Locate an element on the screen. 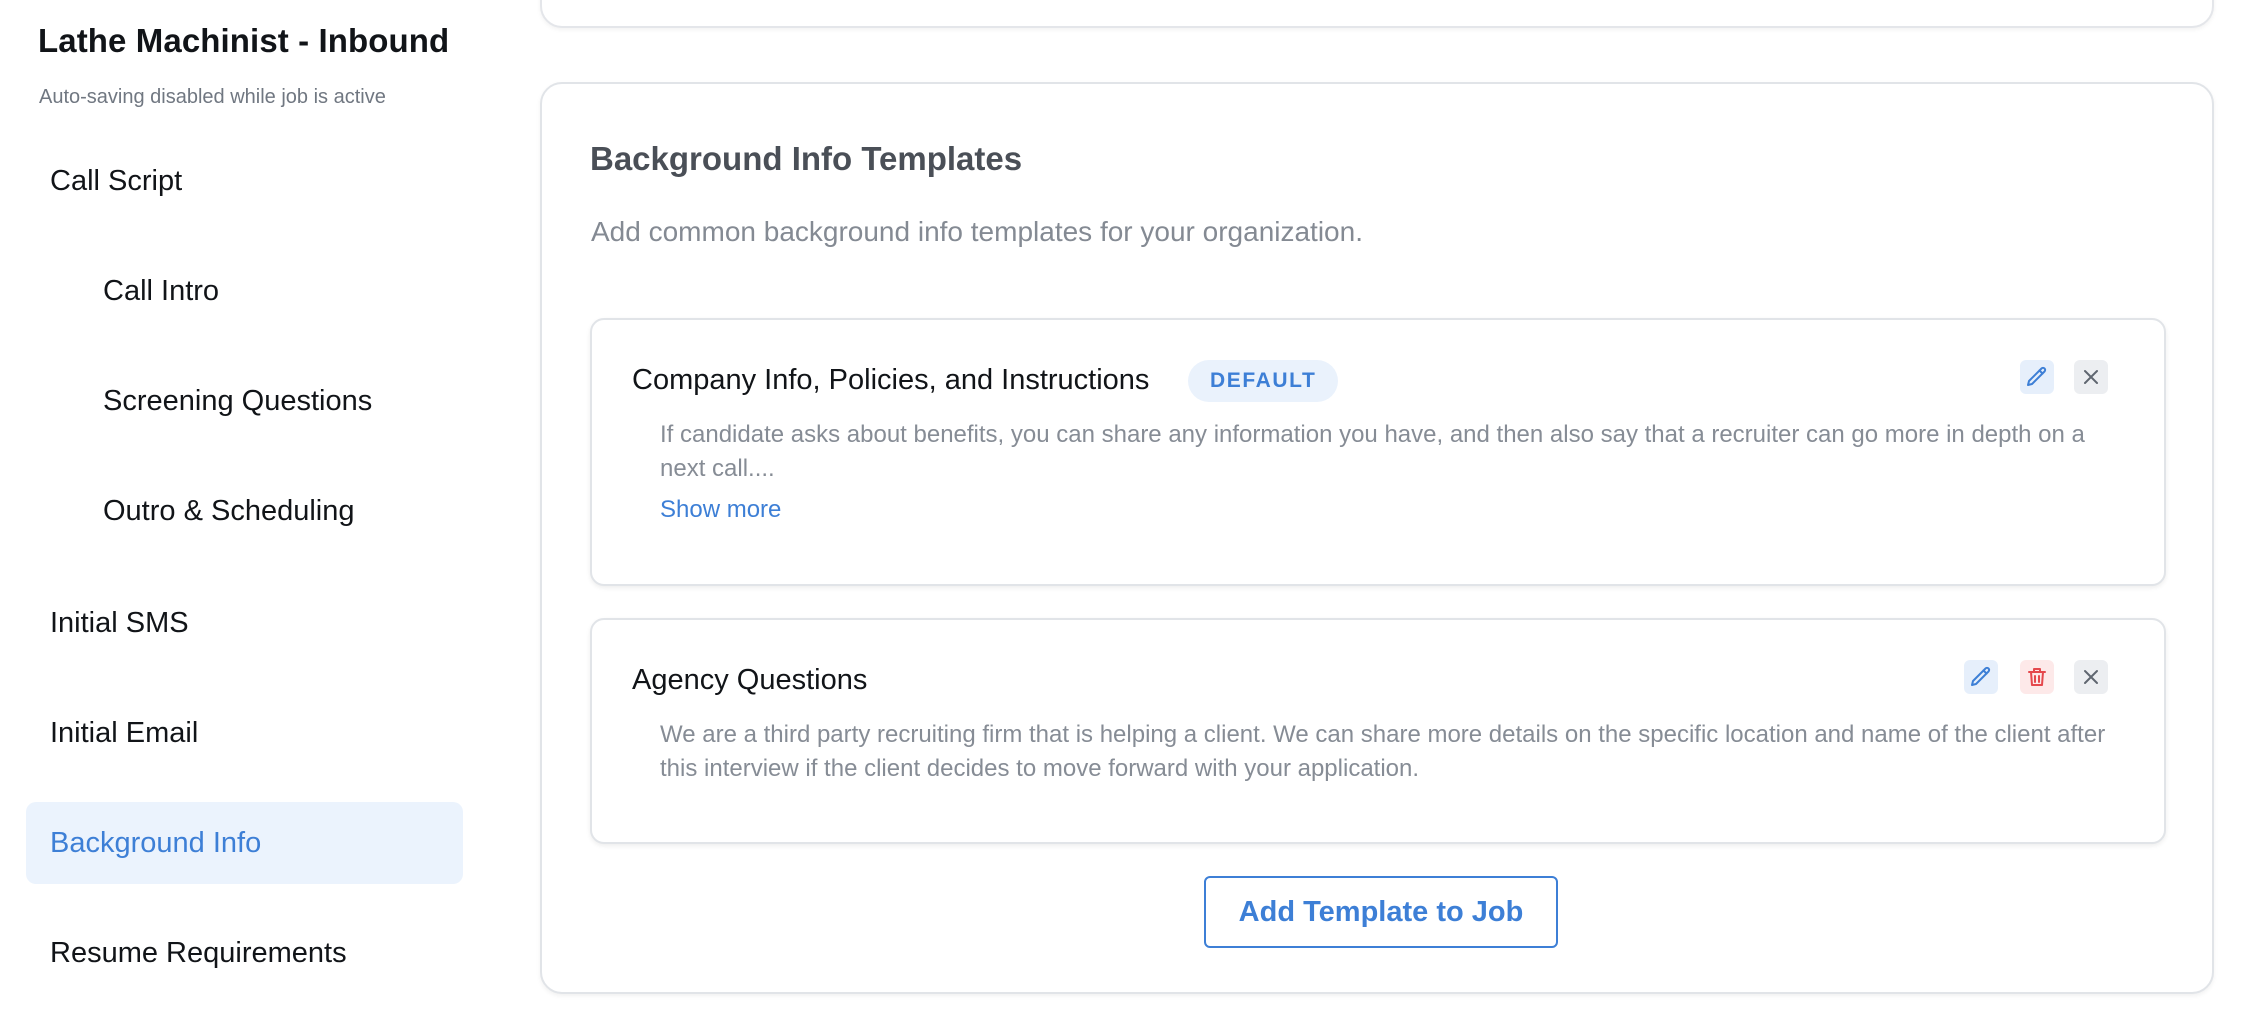 This screenshot has width=2246, height=1028. sidebar-item-label: Initial Email is located at coordinates (124, 732).